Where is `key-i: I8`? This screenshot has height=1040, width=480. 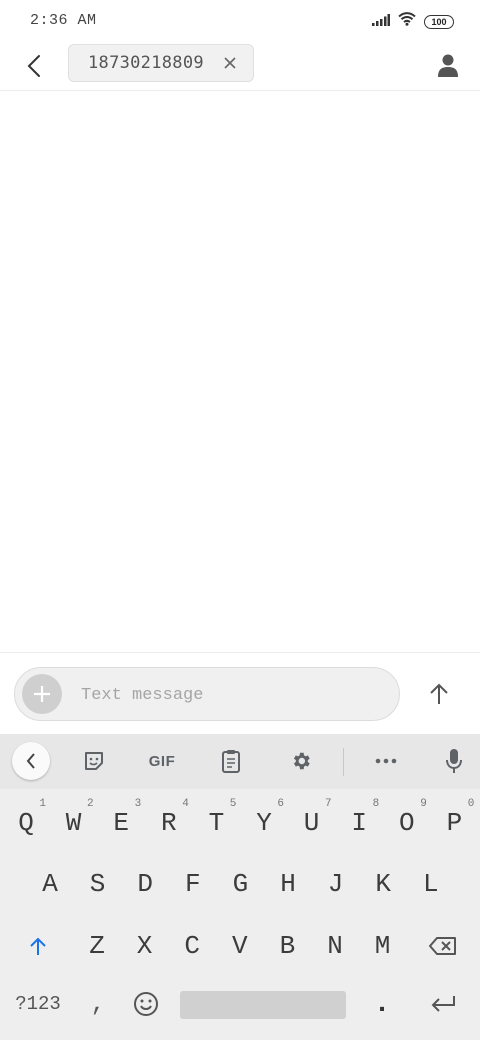 key-i: I8 is located at coordinates (359, 823).